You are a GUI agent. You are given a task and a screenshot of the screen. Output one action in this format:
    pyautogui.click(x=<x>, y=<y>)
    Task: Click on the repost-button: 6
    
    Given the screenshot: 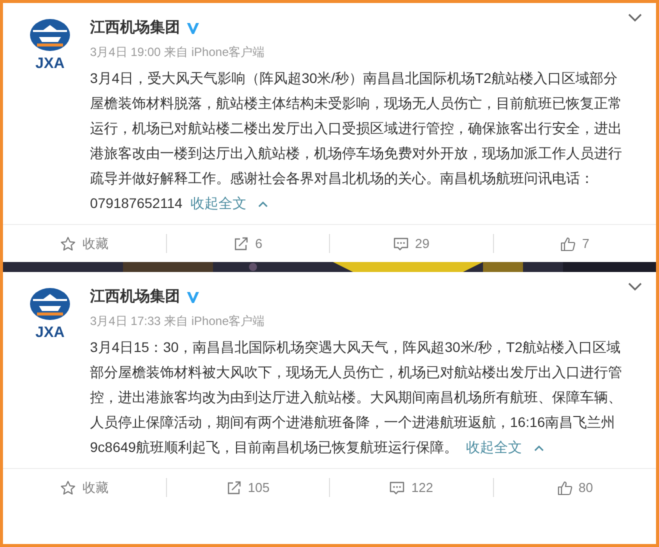 What is the action you would take?
    pyautogui.click(x=247, y=244)
    